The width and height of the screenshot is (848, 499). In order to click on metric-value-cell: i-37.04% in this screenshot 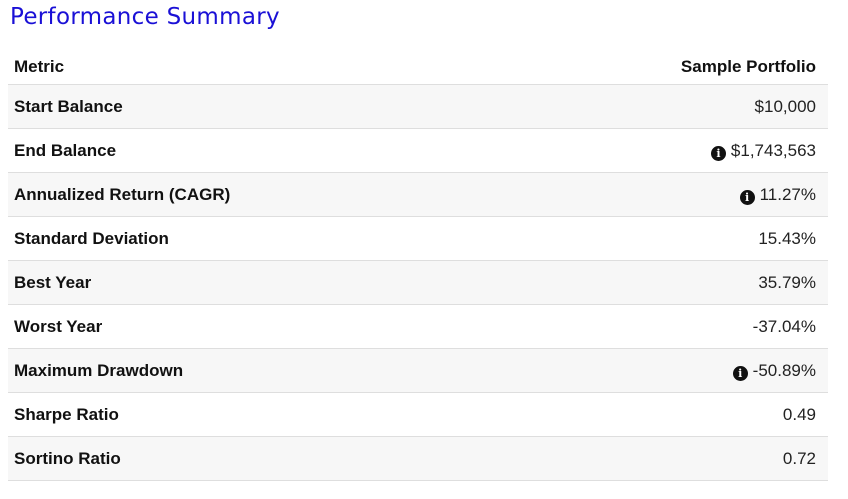, I will do `click(665, 326)`.